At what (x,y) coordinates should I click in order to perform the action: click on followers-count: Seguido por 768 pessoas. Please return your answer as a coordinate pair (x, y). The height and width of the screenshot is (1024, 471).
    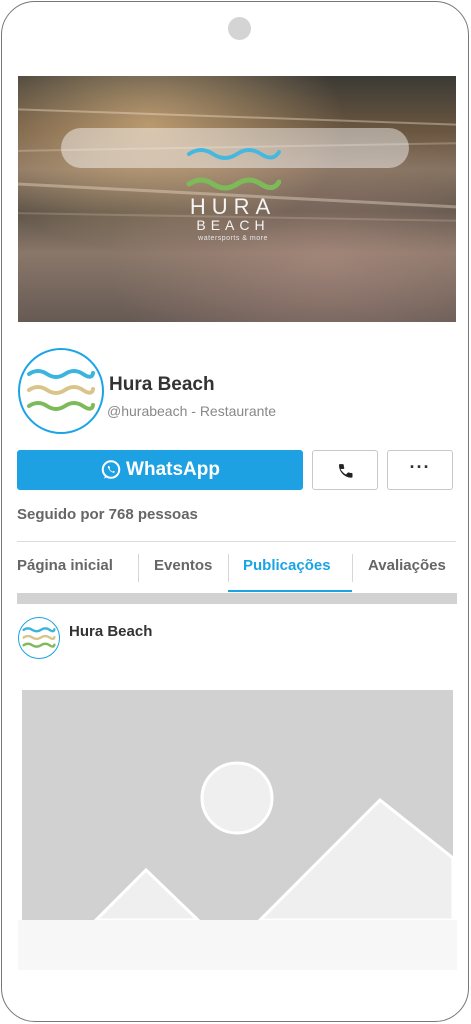
    Looking at the image, I should click on (107, 514).